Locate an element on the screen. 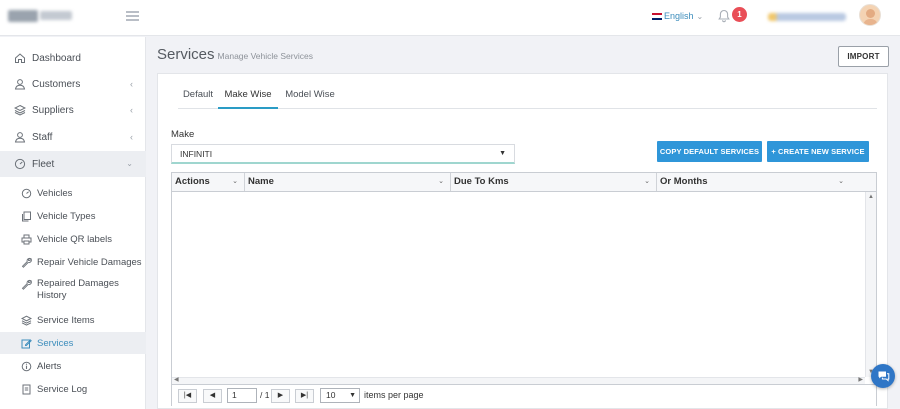 The height and width of the screenshot is (409, 900). create-new-service-button: + CREATE NEW SERVICE is located at coordinates (818, 151).